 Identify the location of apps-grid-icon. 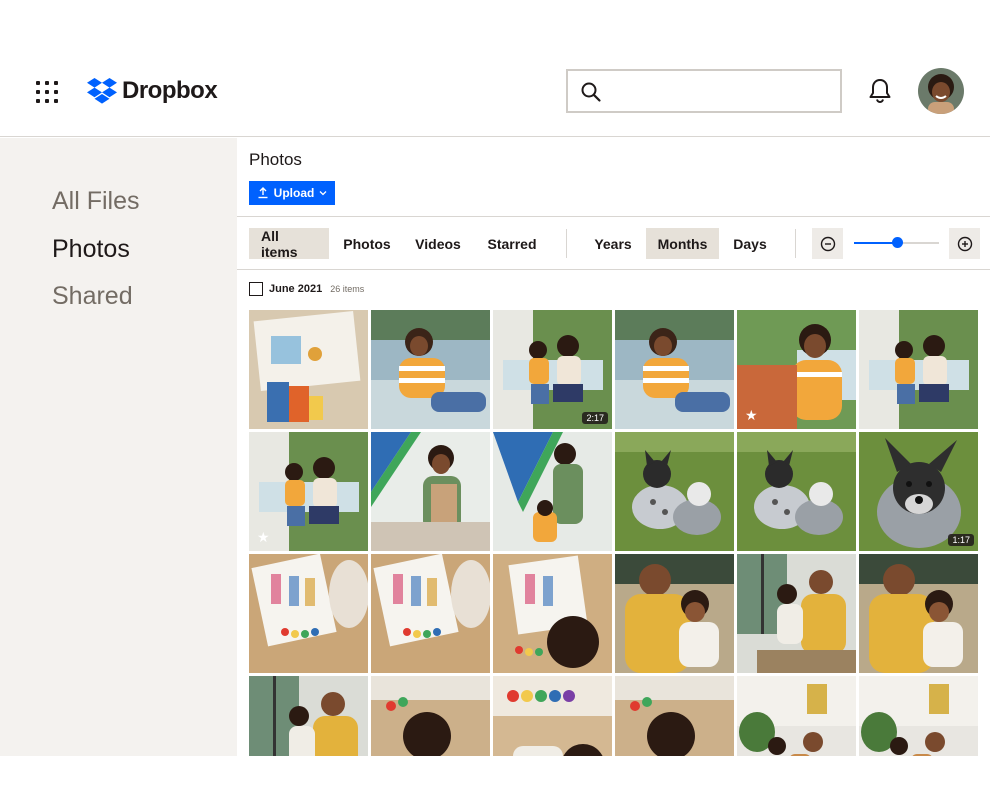
(47, 92).